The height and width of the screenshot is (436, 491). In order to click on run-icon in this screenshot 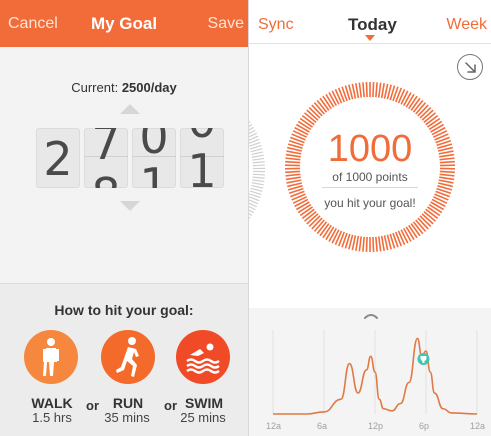, I will do `click(127, 357)`.